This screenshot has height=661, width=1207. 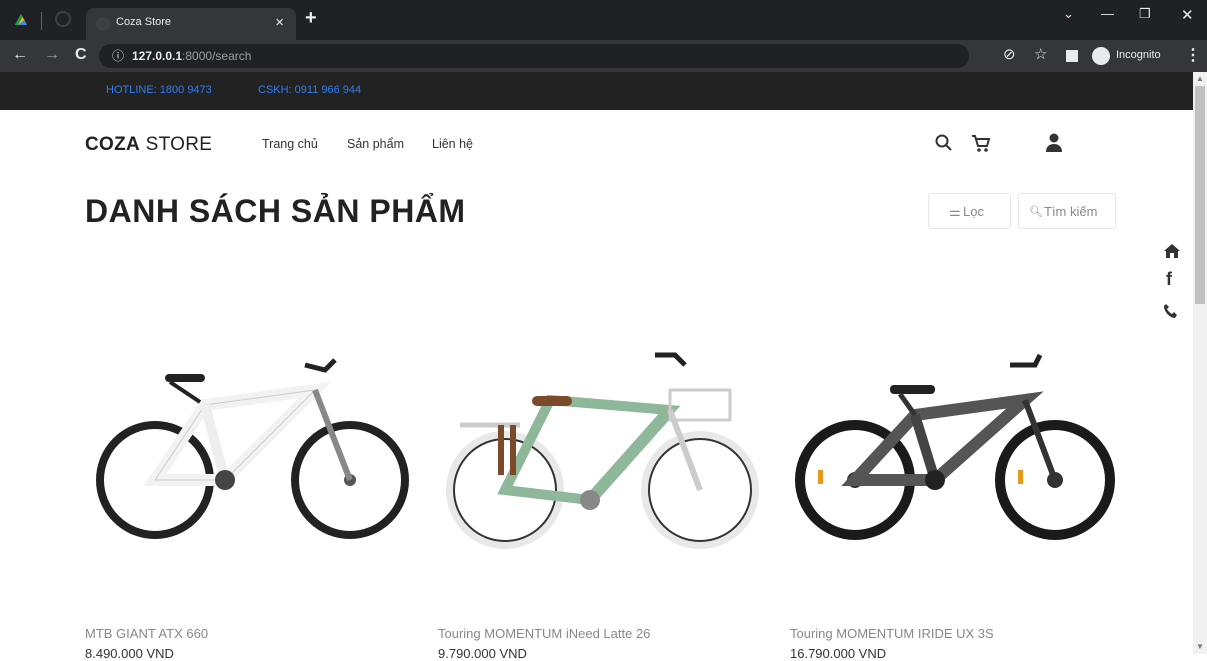 I want to click on incognito-icon, so click(x=1101, y=56).